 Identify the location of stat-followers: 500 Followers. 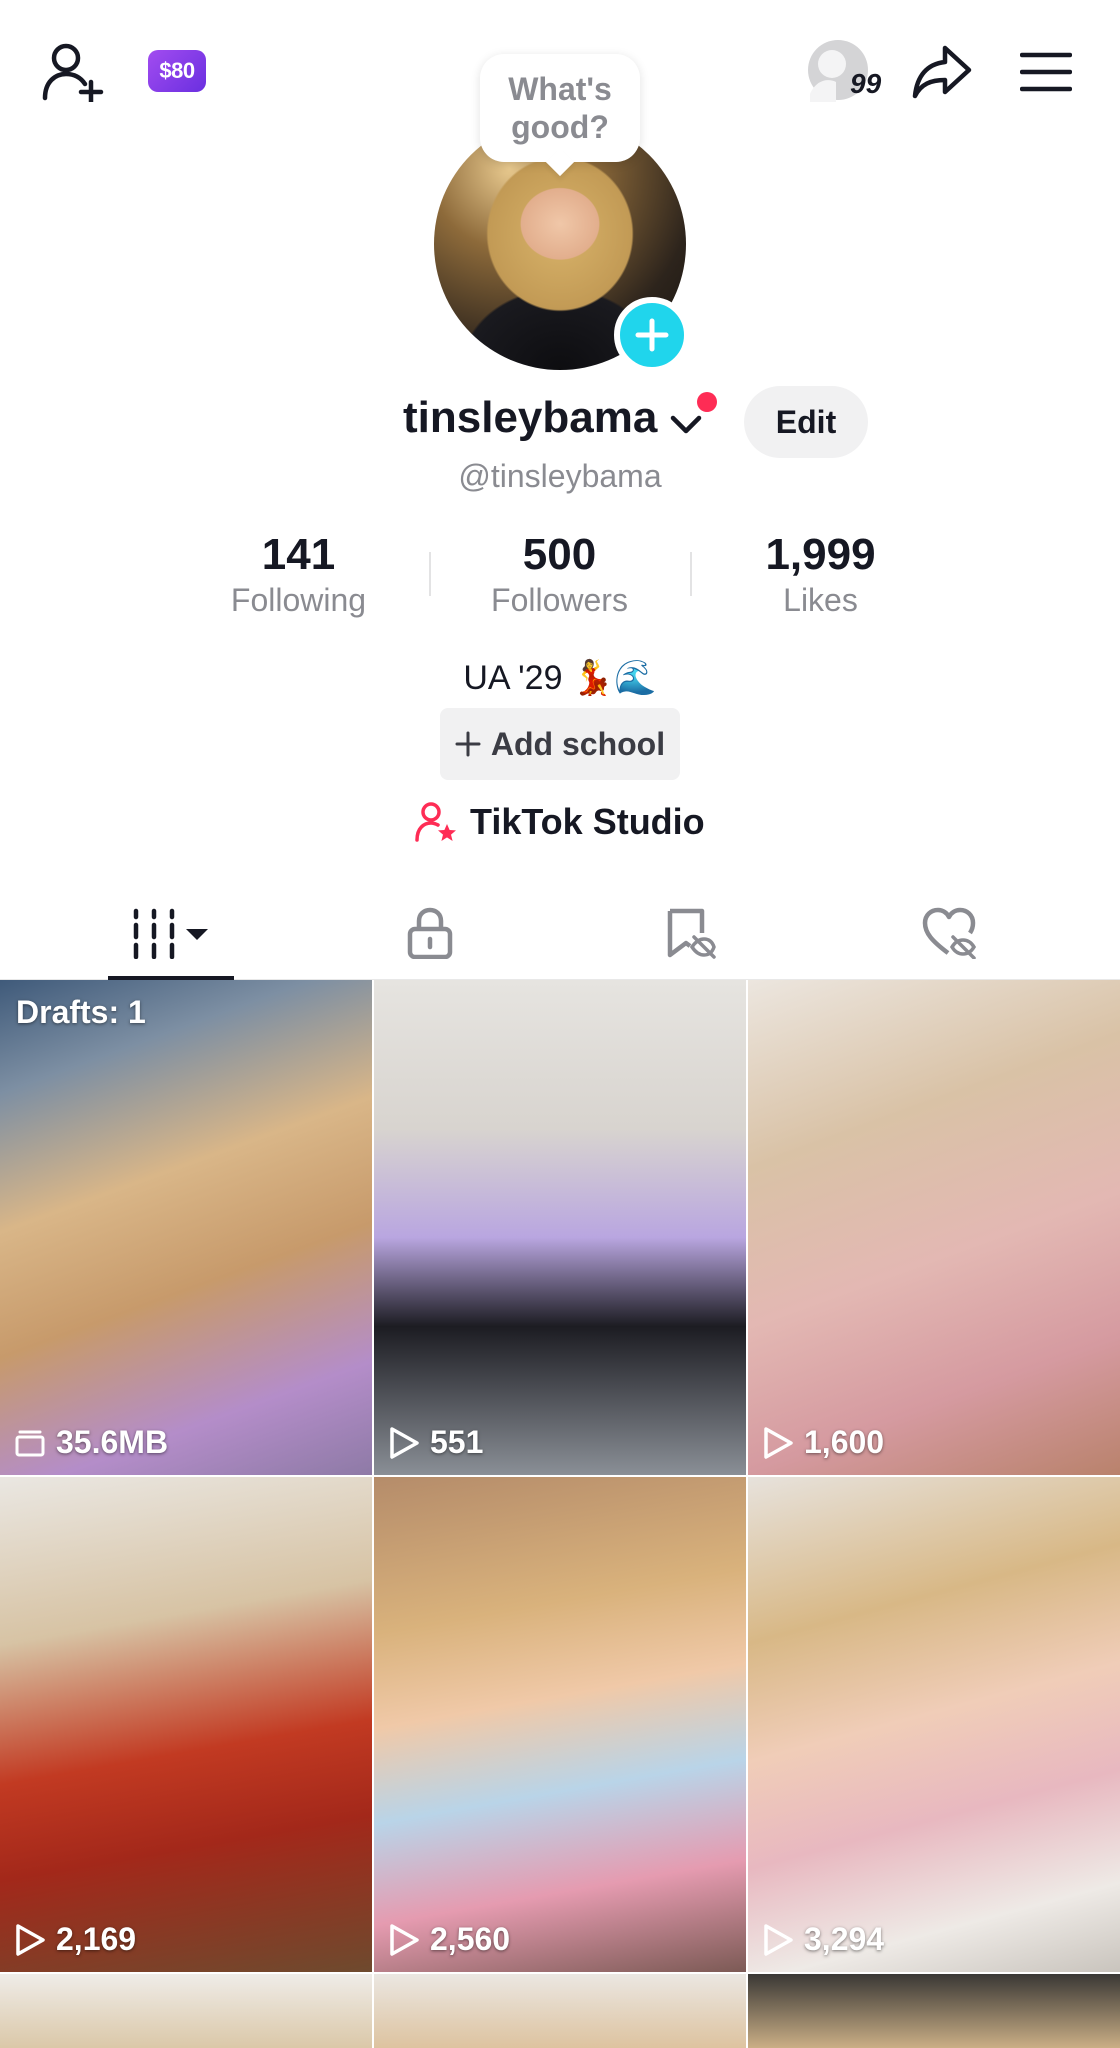
(559, 578).